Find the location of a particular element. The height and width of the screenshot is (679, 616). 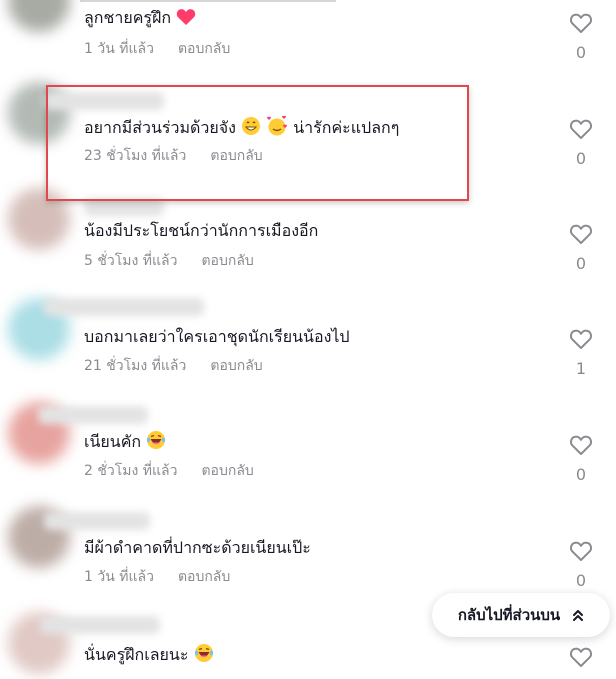

double-chevron-up-icon is located at coordinates (578, 615).